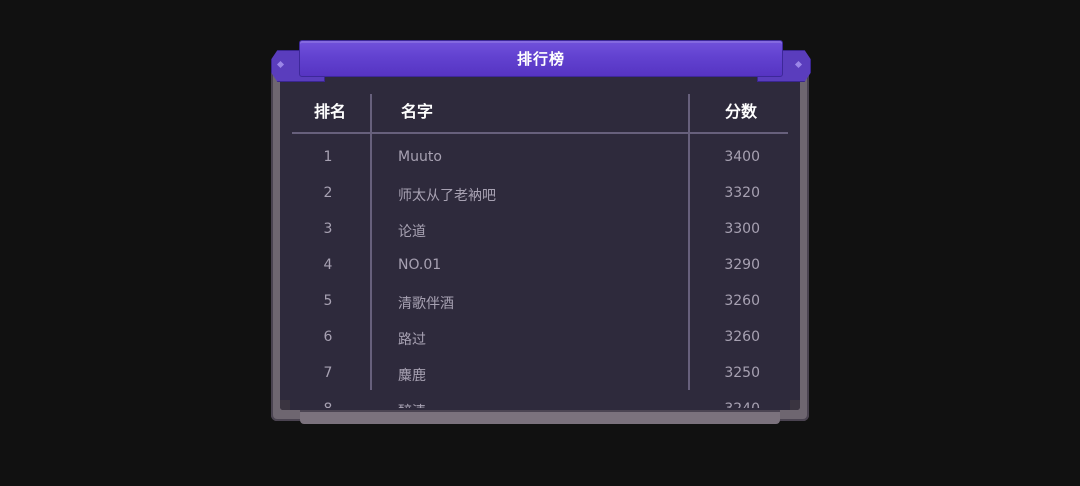  Describe the element at coordinates (726, 404) in the screenshot. I see `score-cell: 3240` at that location.